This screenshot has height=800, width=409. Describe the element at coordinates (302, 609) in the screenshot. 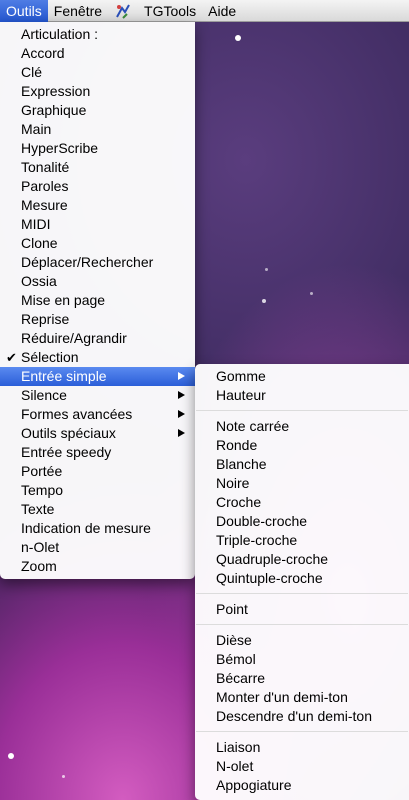

I see `submenu-item-point: Point` at that location.